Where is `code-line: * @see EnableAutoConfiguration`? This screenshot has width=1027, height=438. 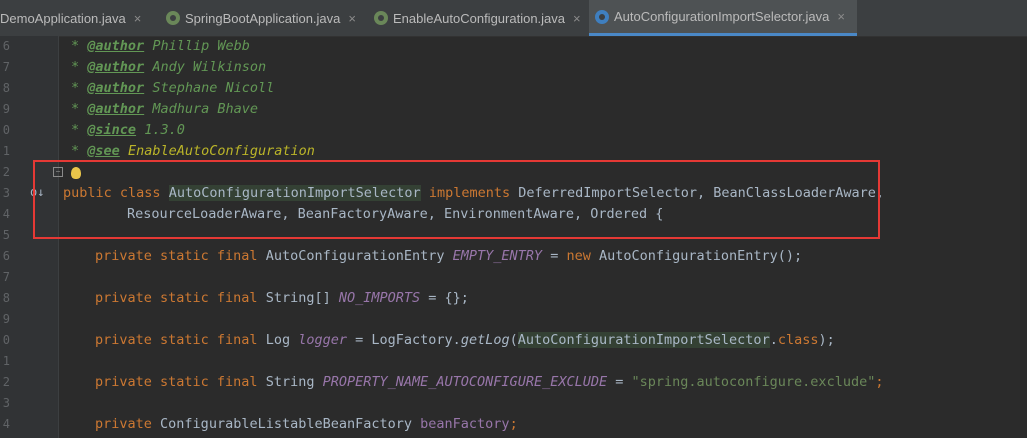 code-line: * @see EnableAutoConfiguration is located at coordinates (193, 151).